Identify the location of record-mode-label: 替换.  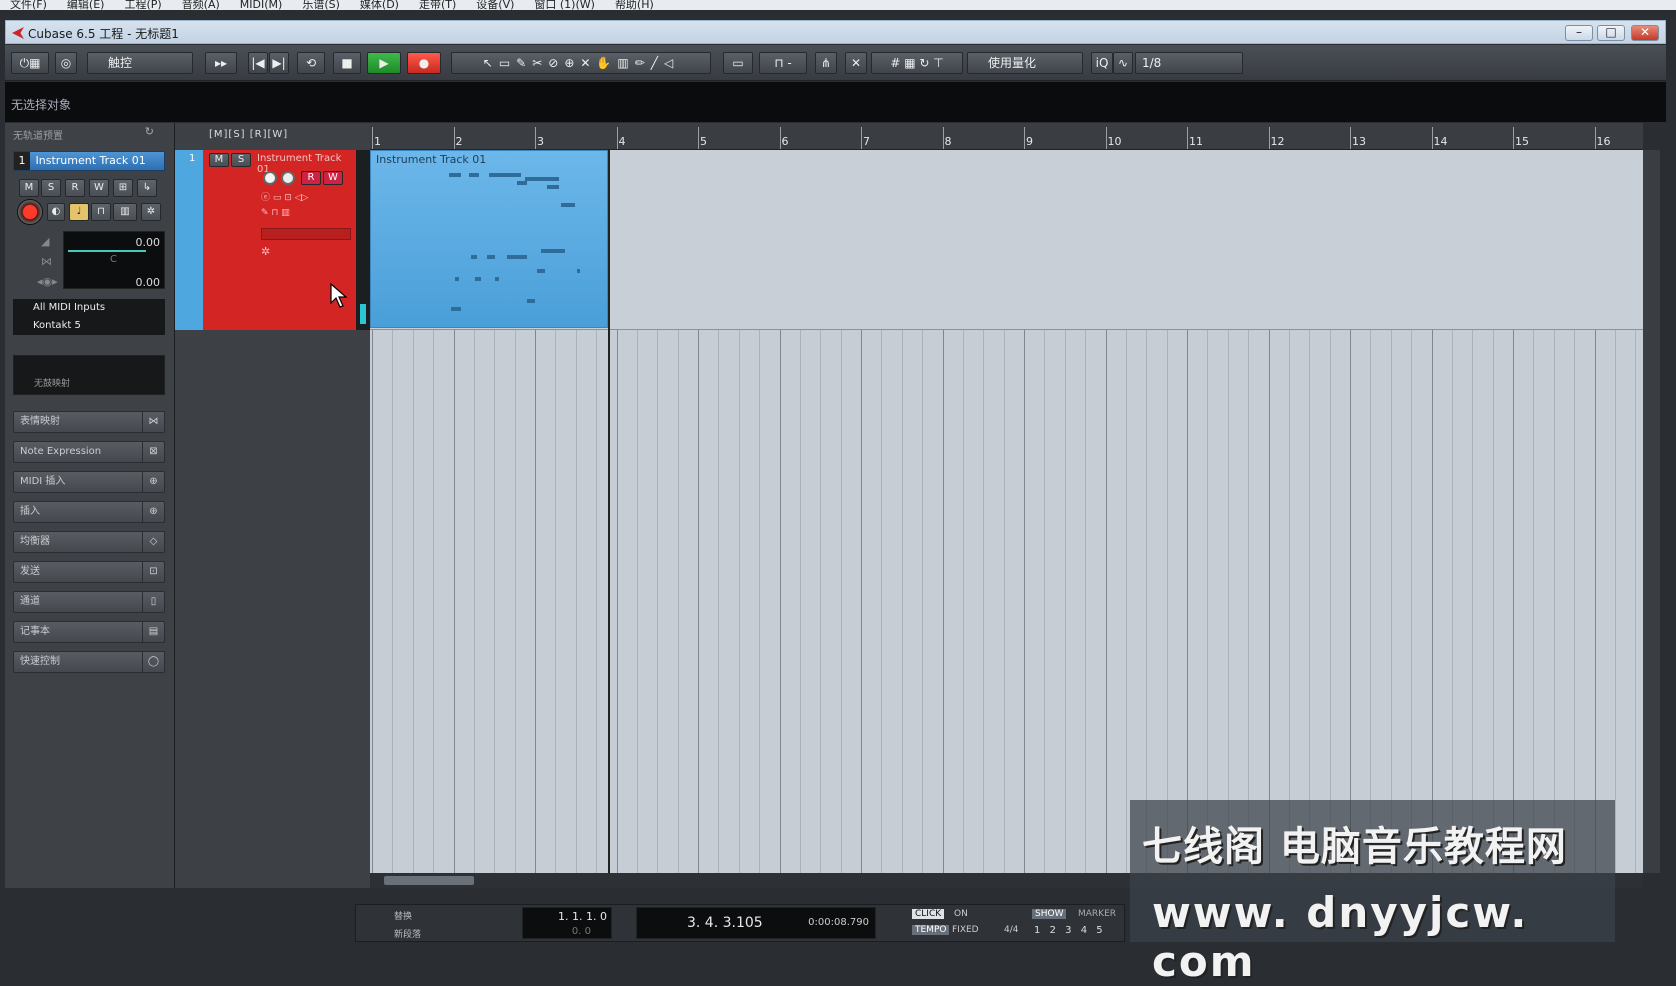
(403, 915).